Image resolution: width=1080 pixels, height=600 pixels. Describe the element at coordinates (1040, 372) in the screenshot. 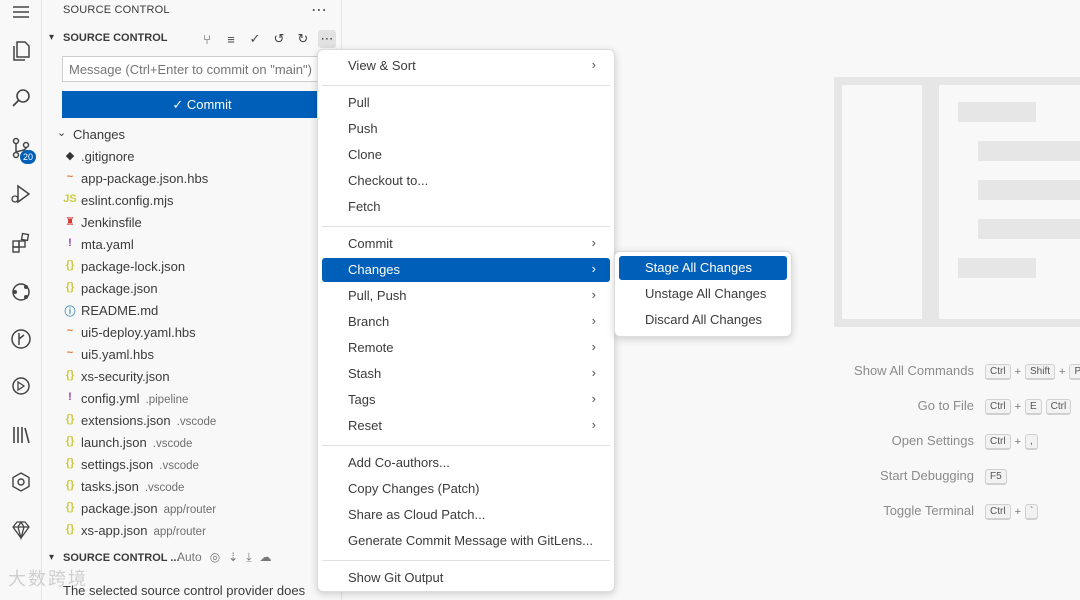

I see `keycap: Shift` at that location.